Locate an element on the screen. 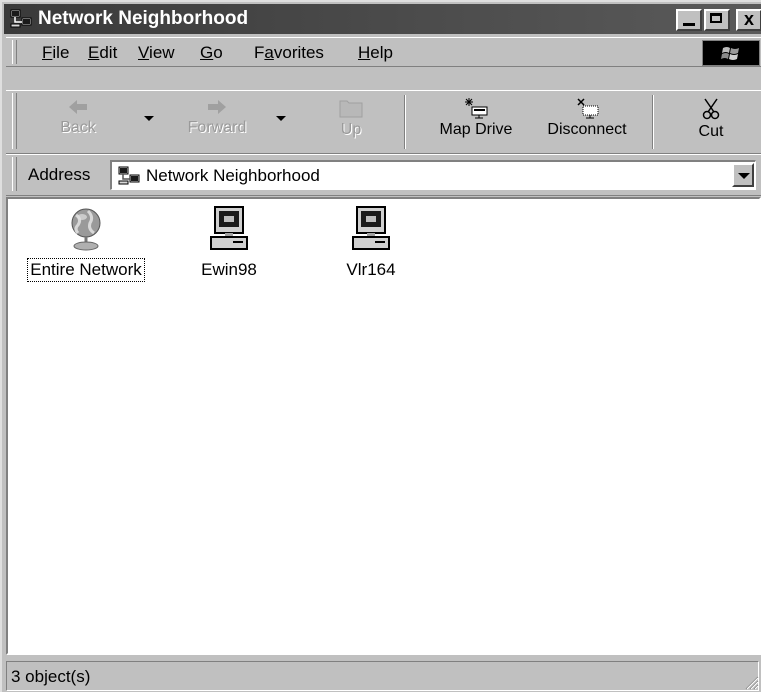  item-vlr164: Vlr164 is located at coordinates (371, 243).